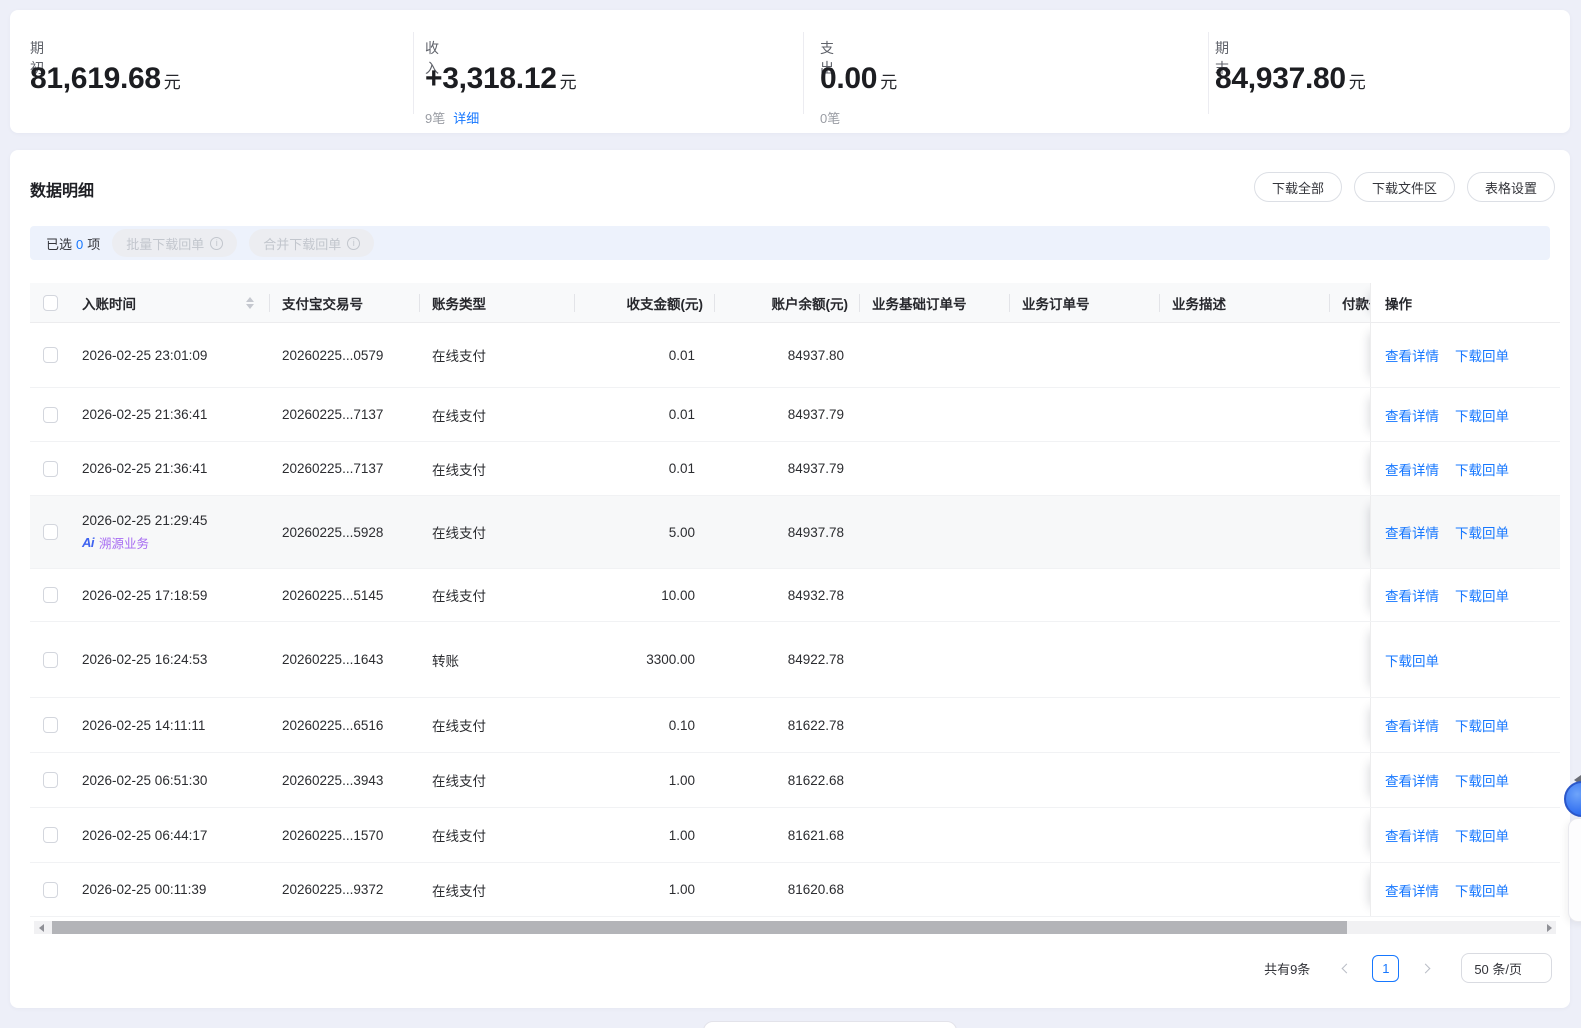 The width and height of the screenshot is (1581, 1028). I want to click on chevron-left-icon, so click(1346, 968).